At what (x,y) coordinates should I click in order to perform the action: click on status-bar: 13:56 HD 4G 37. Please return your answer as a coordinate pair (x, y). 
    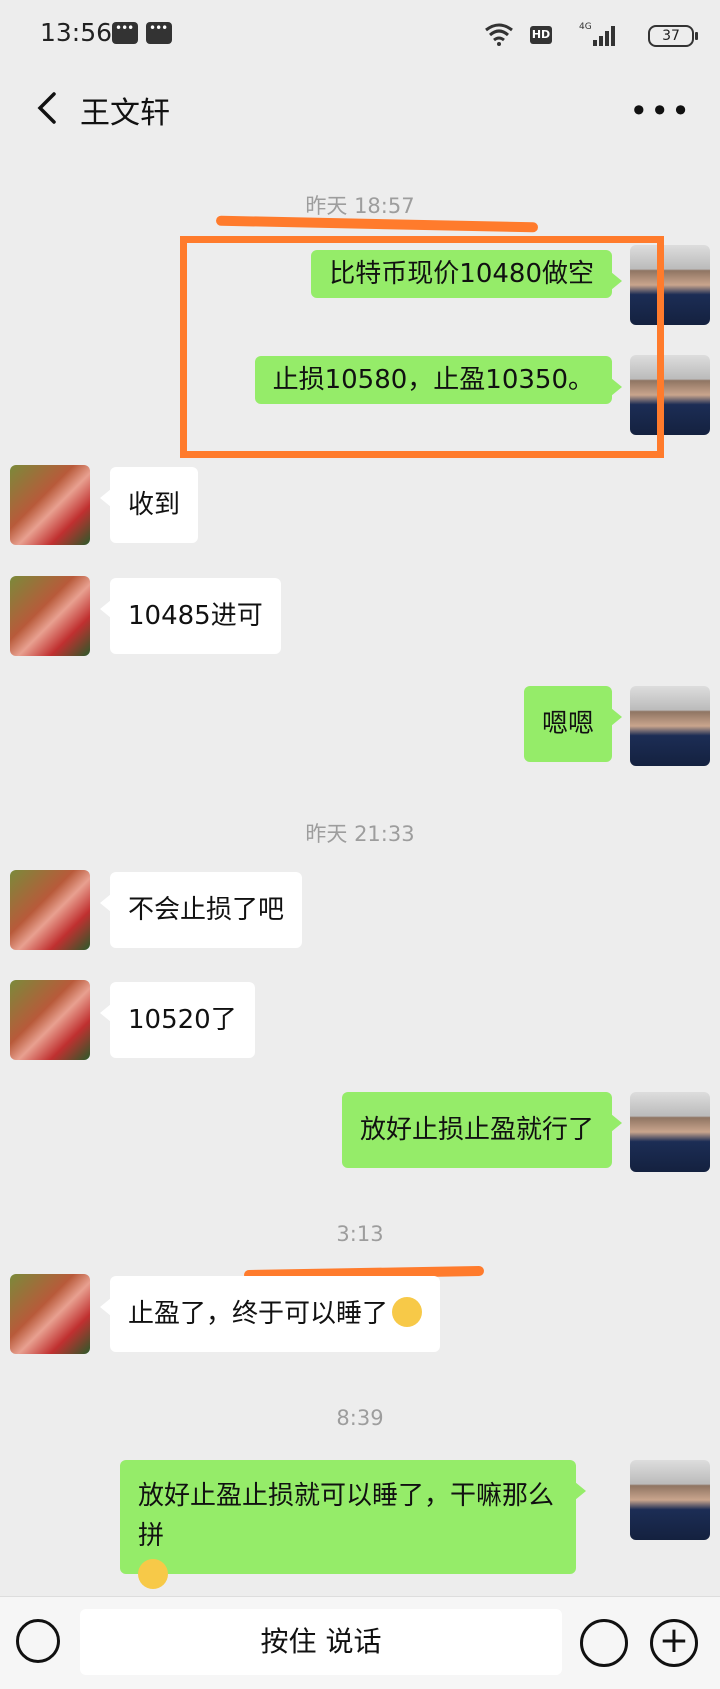
    Looking at the image, I should click on (360, 35).